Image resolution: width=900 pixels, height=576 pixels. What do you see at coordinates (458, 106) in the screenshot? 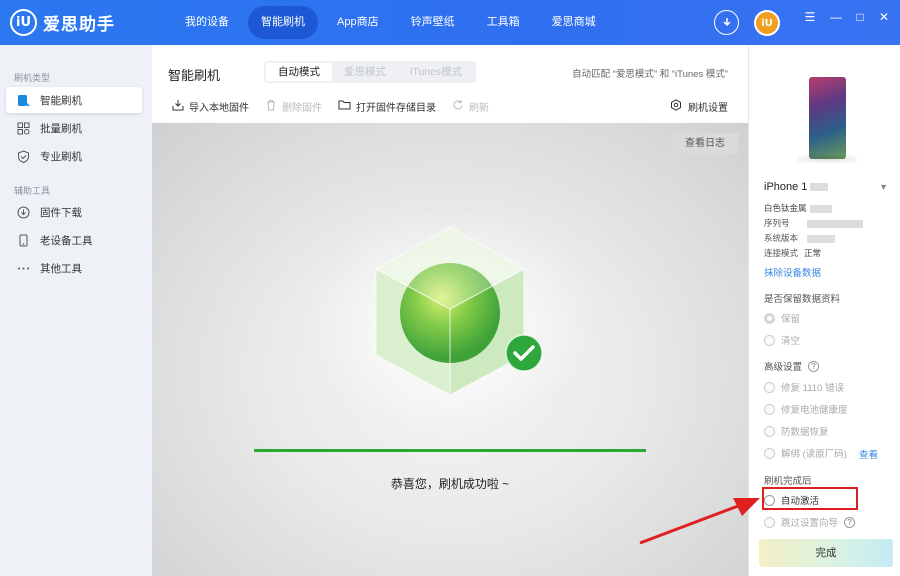
I see `refresh-icon` at bounding box center [458, 106].